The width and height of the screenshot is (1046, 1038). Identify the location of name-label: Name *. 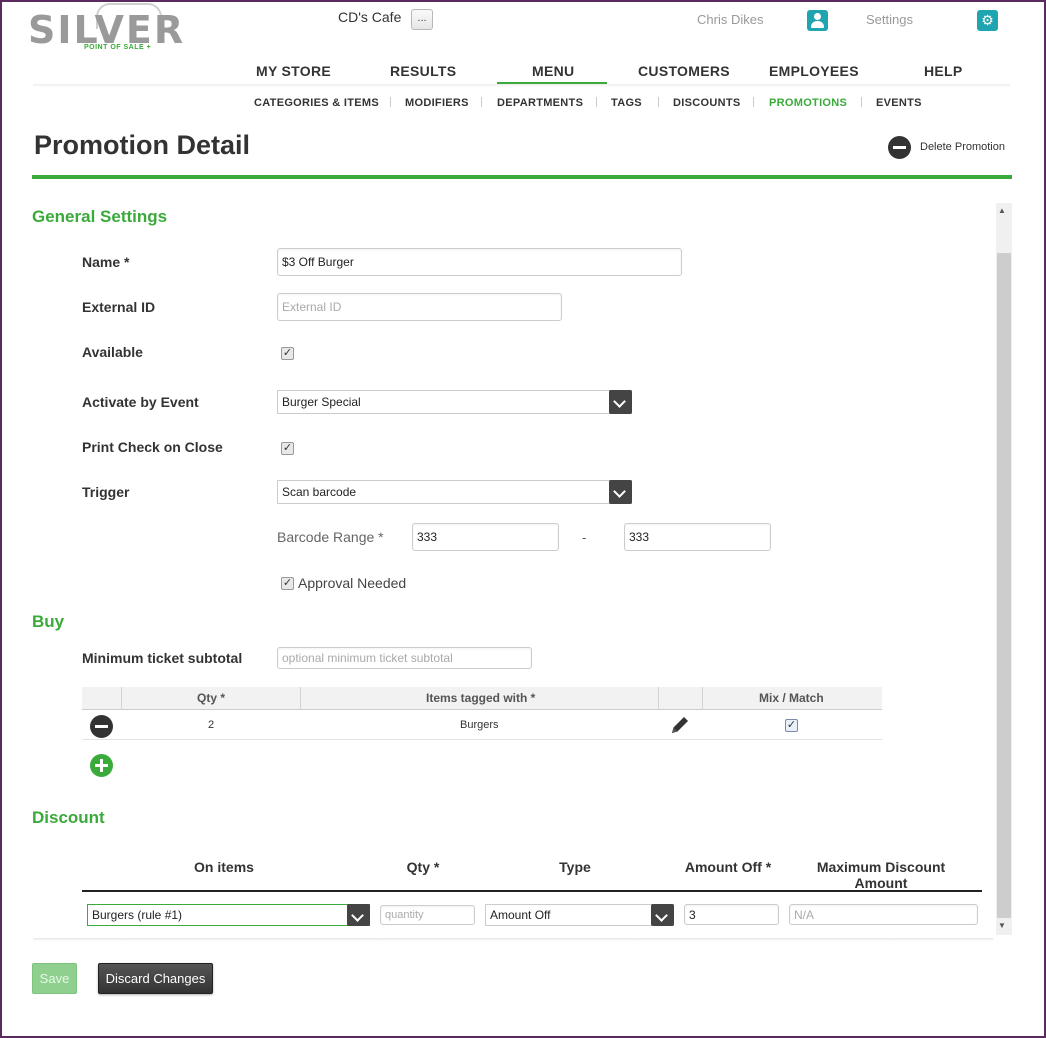
(106, 262).